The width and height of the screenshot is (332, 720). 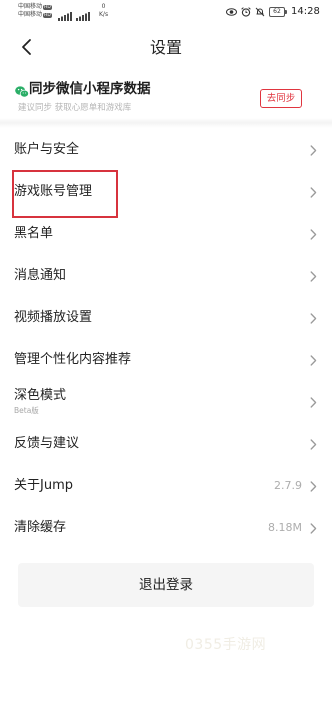 I want to click on back-arrow-icon, so click(x=26, y=47).